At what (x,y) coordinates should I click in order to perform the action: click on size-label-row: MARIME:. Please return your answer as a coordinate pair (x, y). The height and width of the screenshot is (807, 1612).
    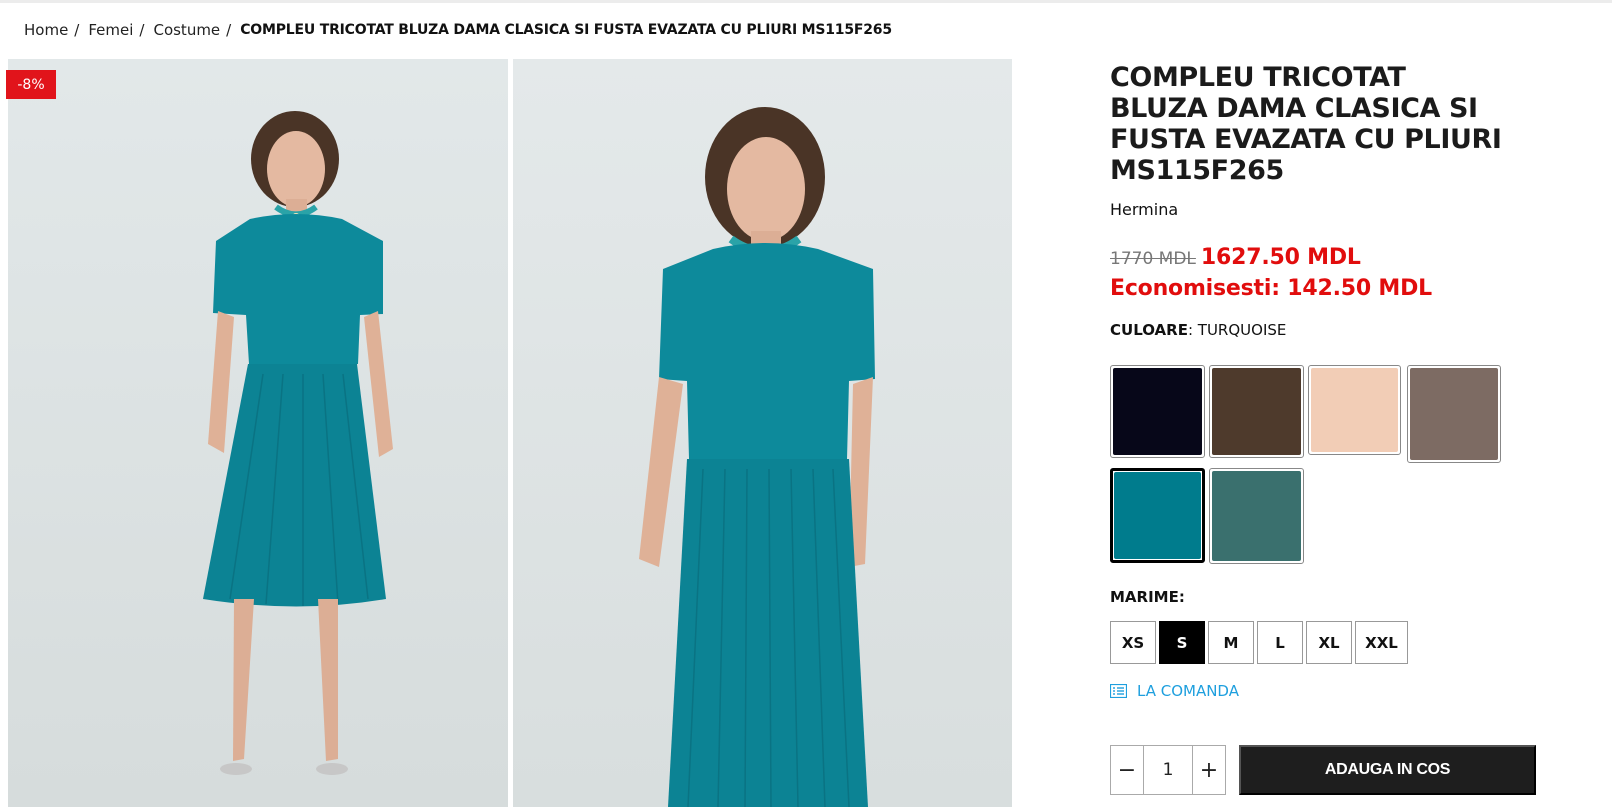
    Looking at the image, I should click on (1147, 597).